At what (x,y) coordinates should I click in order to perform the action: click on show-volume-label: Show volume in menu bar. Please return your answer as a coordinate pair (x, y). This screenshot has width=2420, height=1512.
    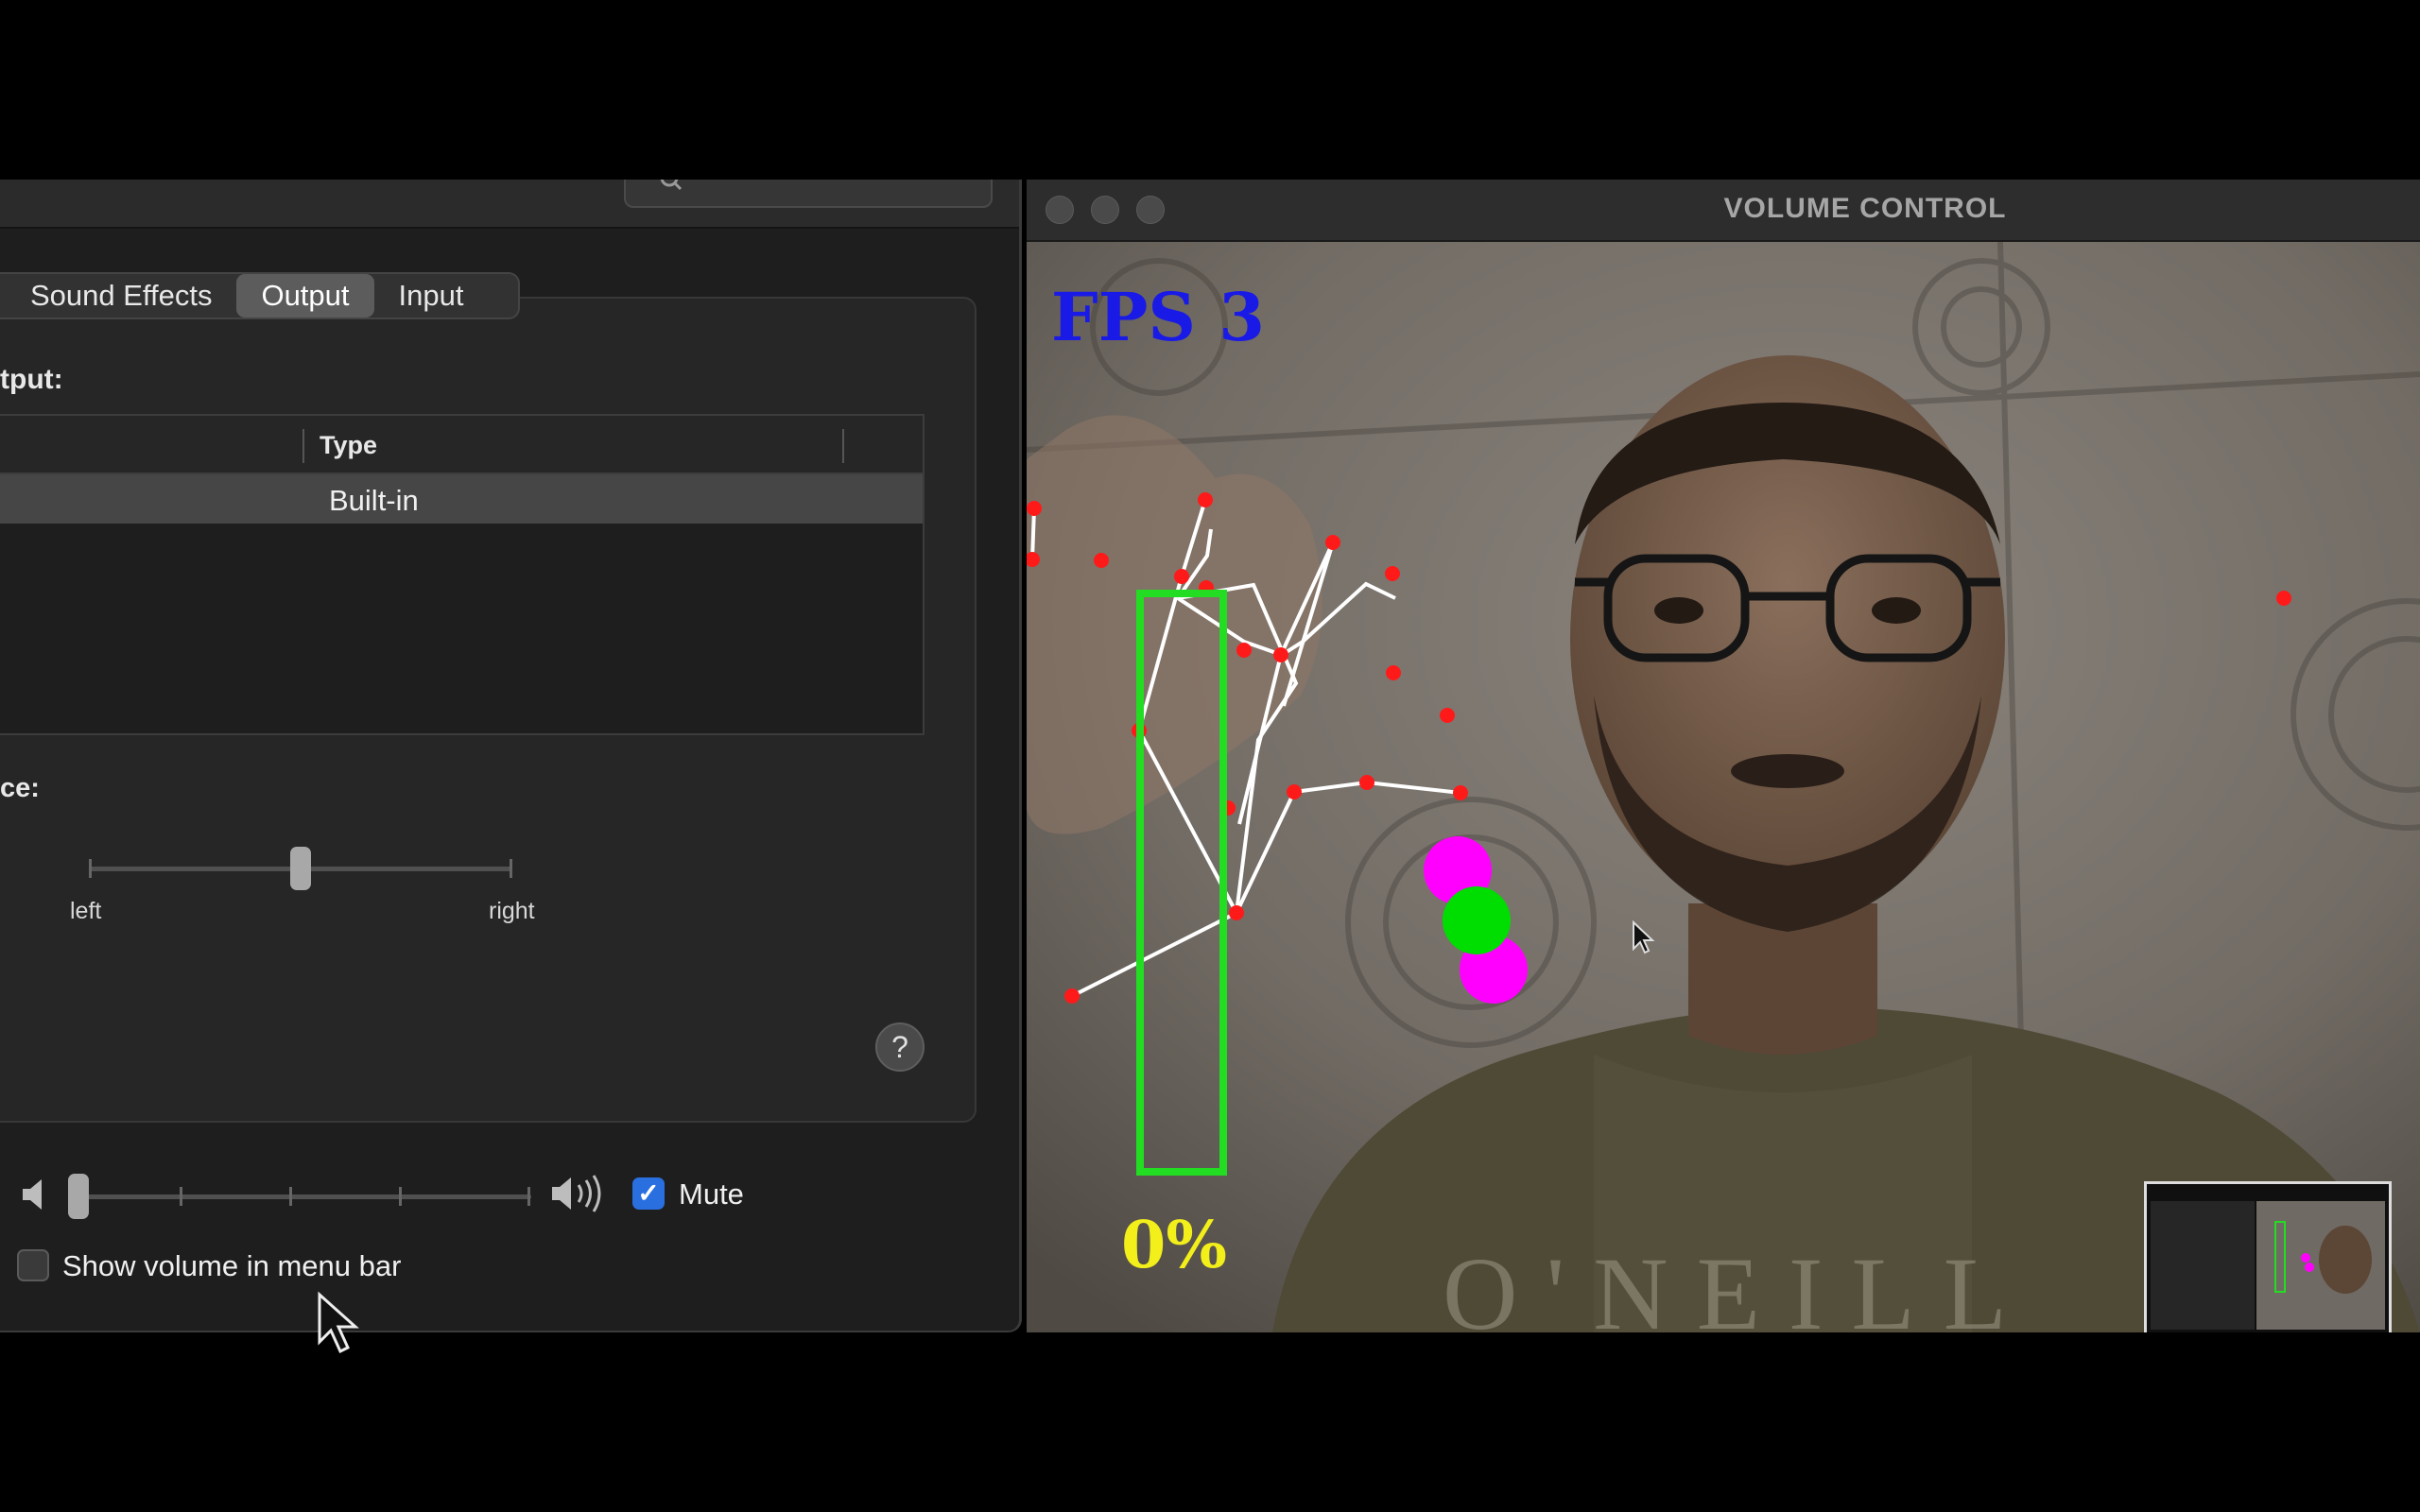
    Looking at the image, I should click on (231, 1266).